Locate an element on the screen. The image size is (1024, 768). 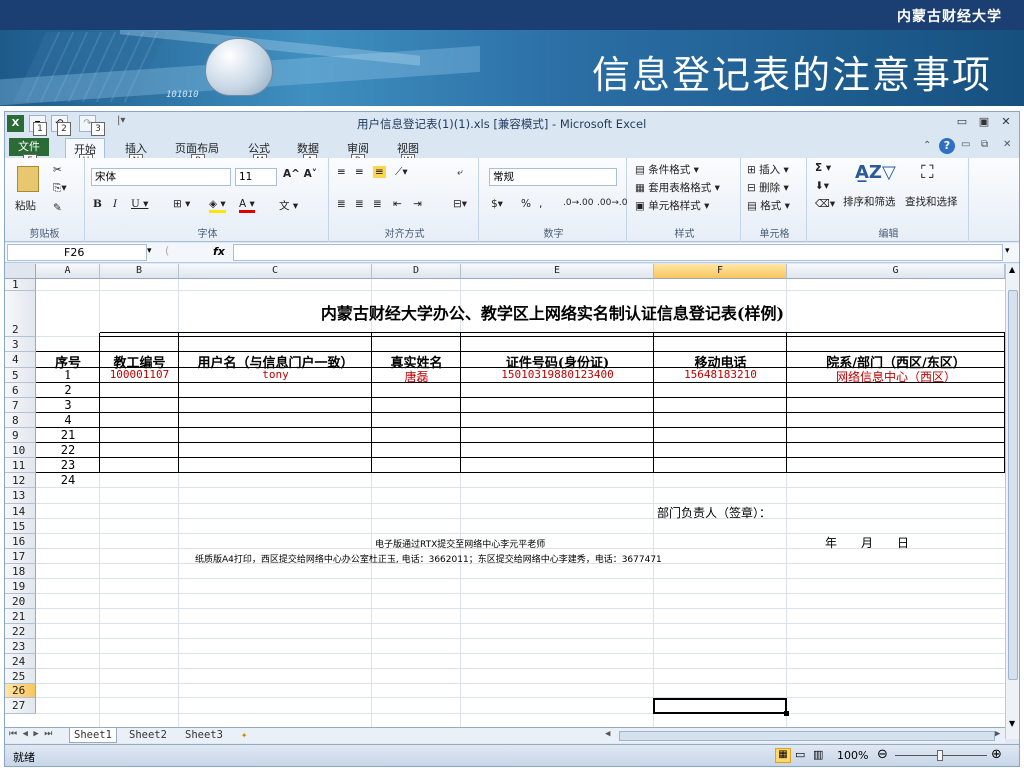
row-header-9: 9 is located at coordinates (20, 435).